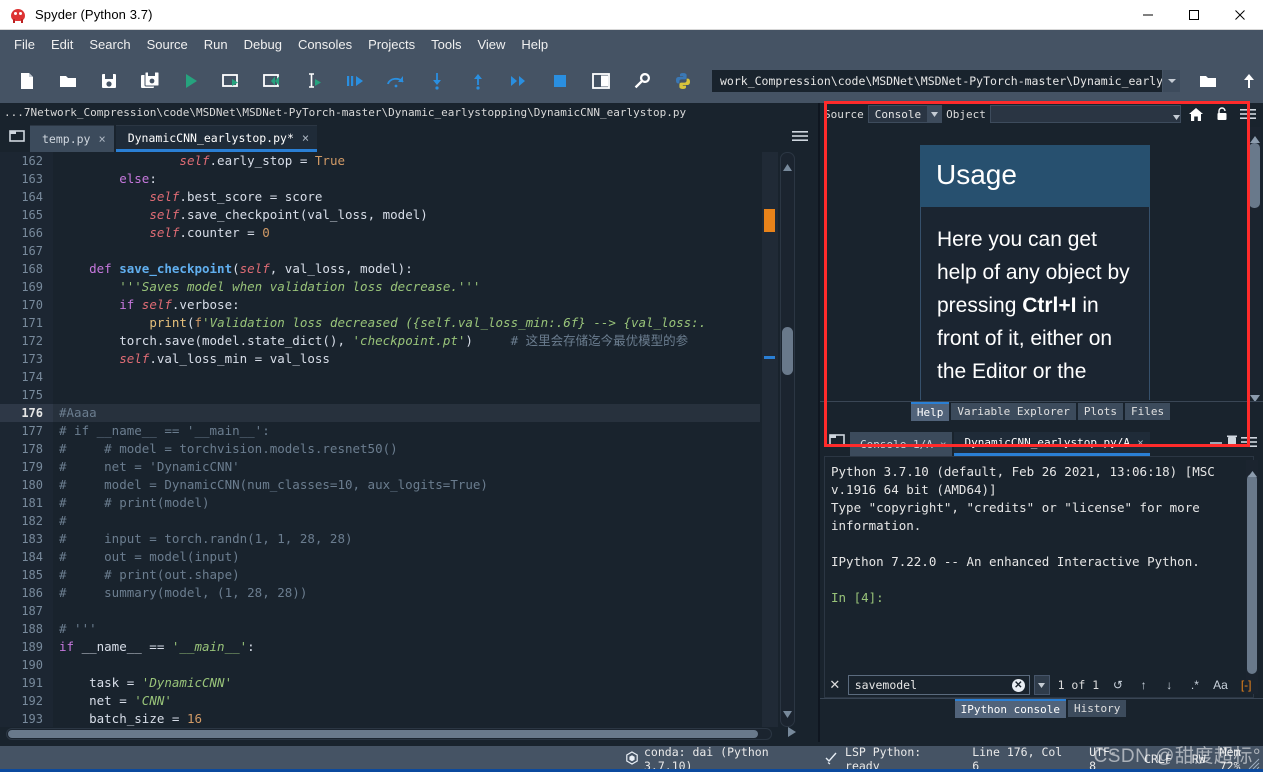 The width and height of the screenshot is (1263, 772). Describe the element at coordinates (380, 575) in the screenshot. I see `code-line: 185 # # print(out.shape)` at that location.